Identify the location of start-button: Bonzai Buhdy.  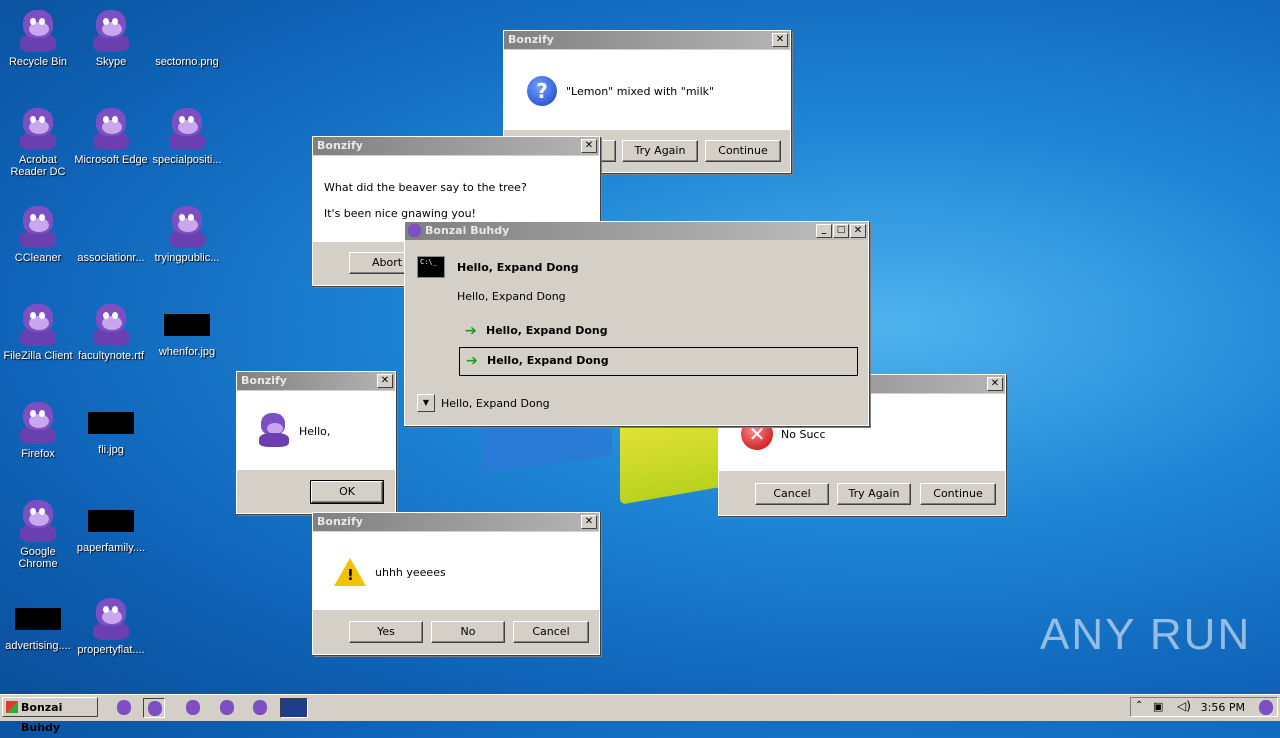
(50, 715).